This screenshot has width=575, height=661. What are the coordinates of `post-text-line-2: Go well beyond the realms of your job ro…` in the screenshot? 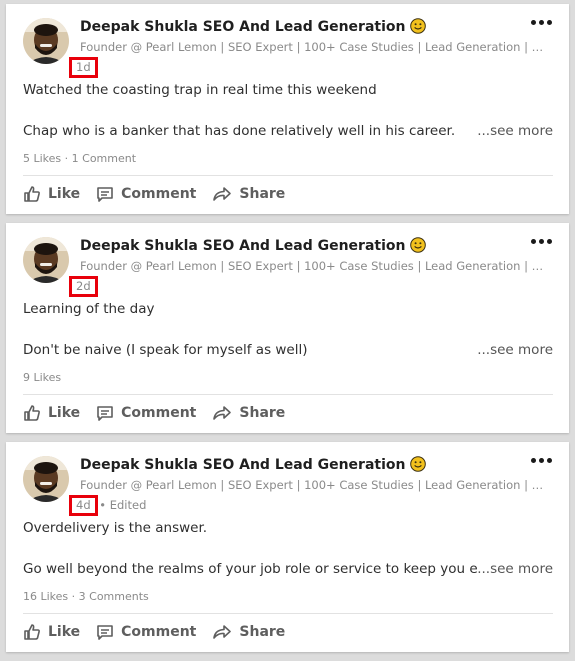 It's located at (250, 569).